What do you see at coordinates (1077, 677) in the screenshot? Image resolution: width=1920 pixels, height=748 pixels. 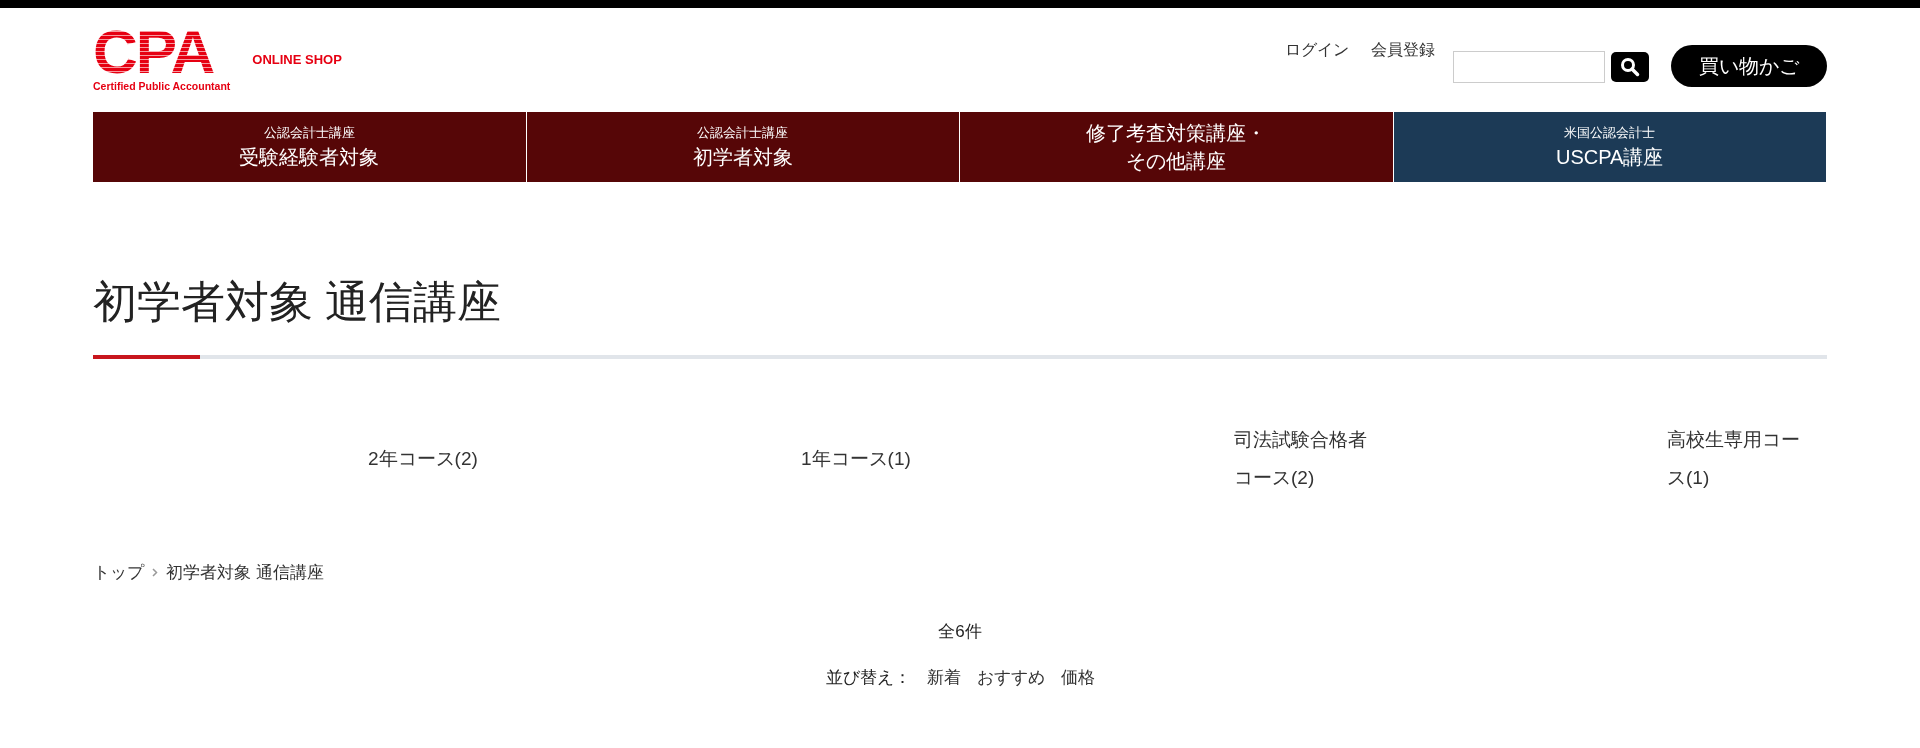 I see `sort-option: 価格` at bounding box center [1077, 677].